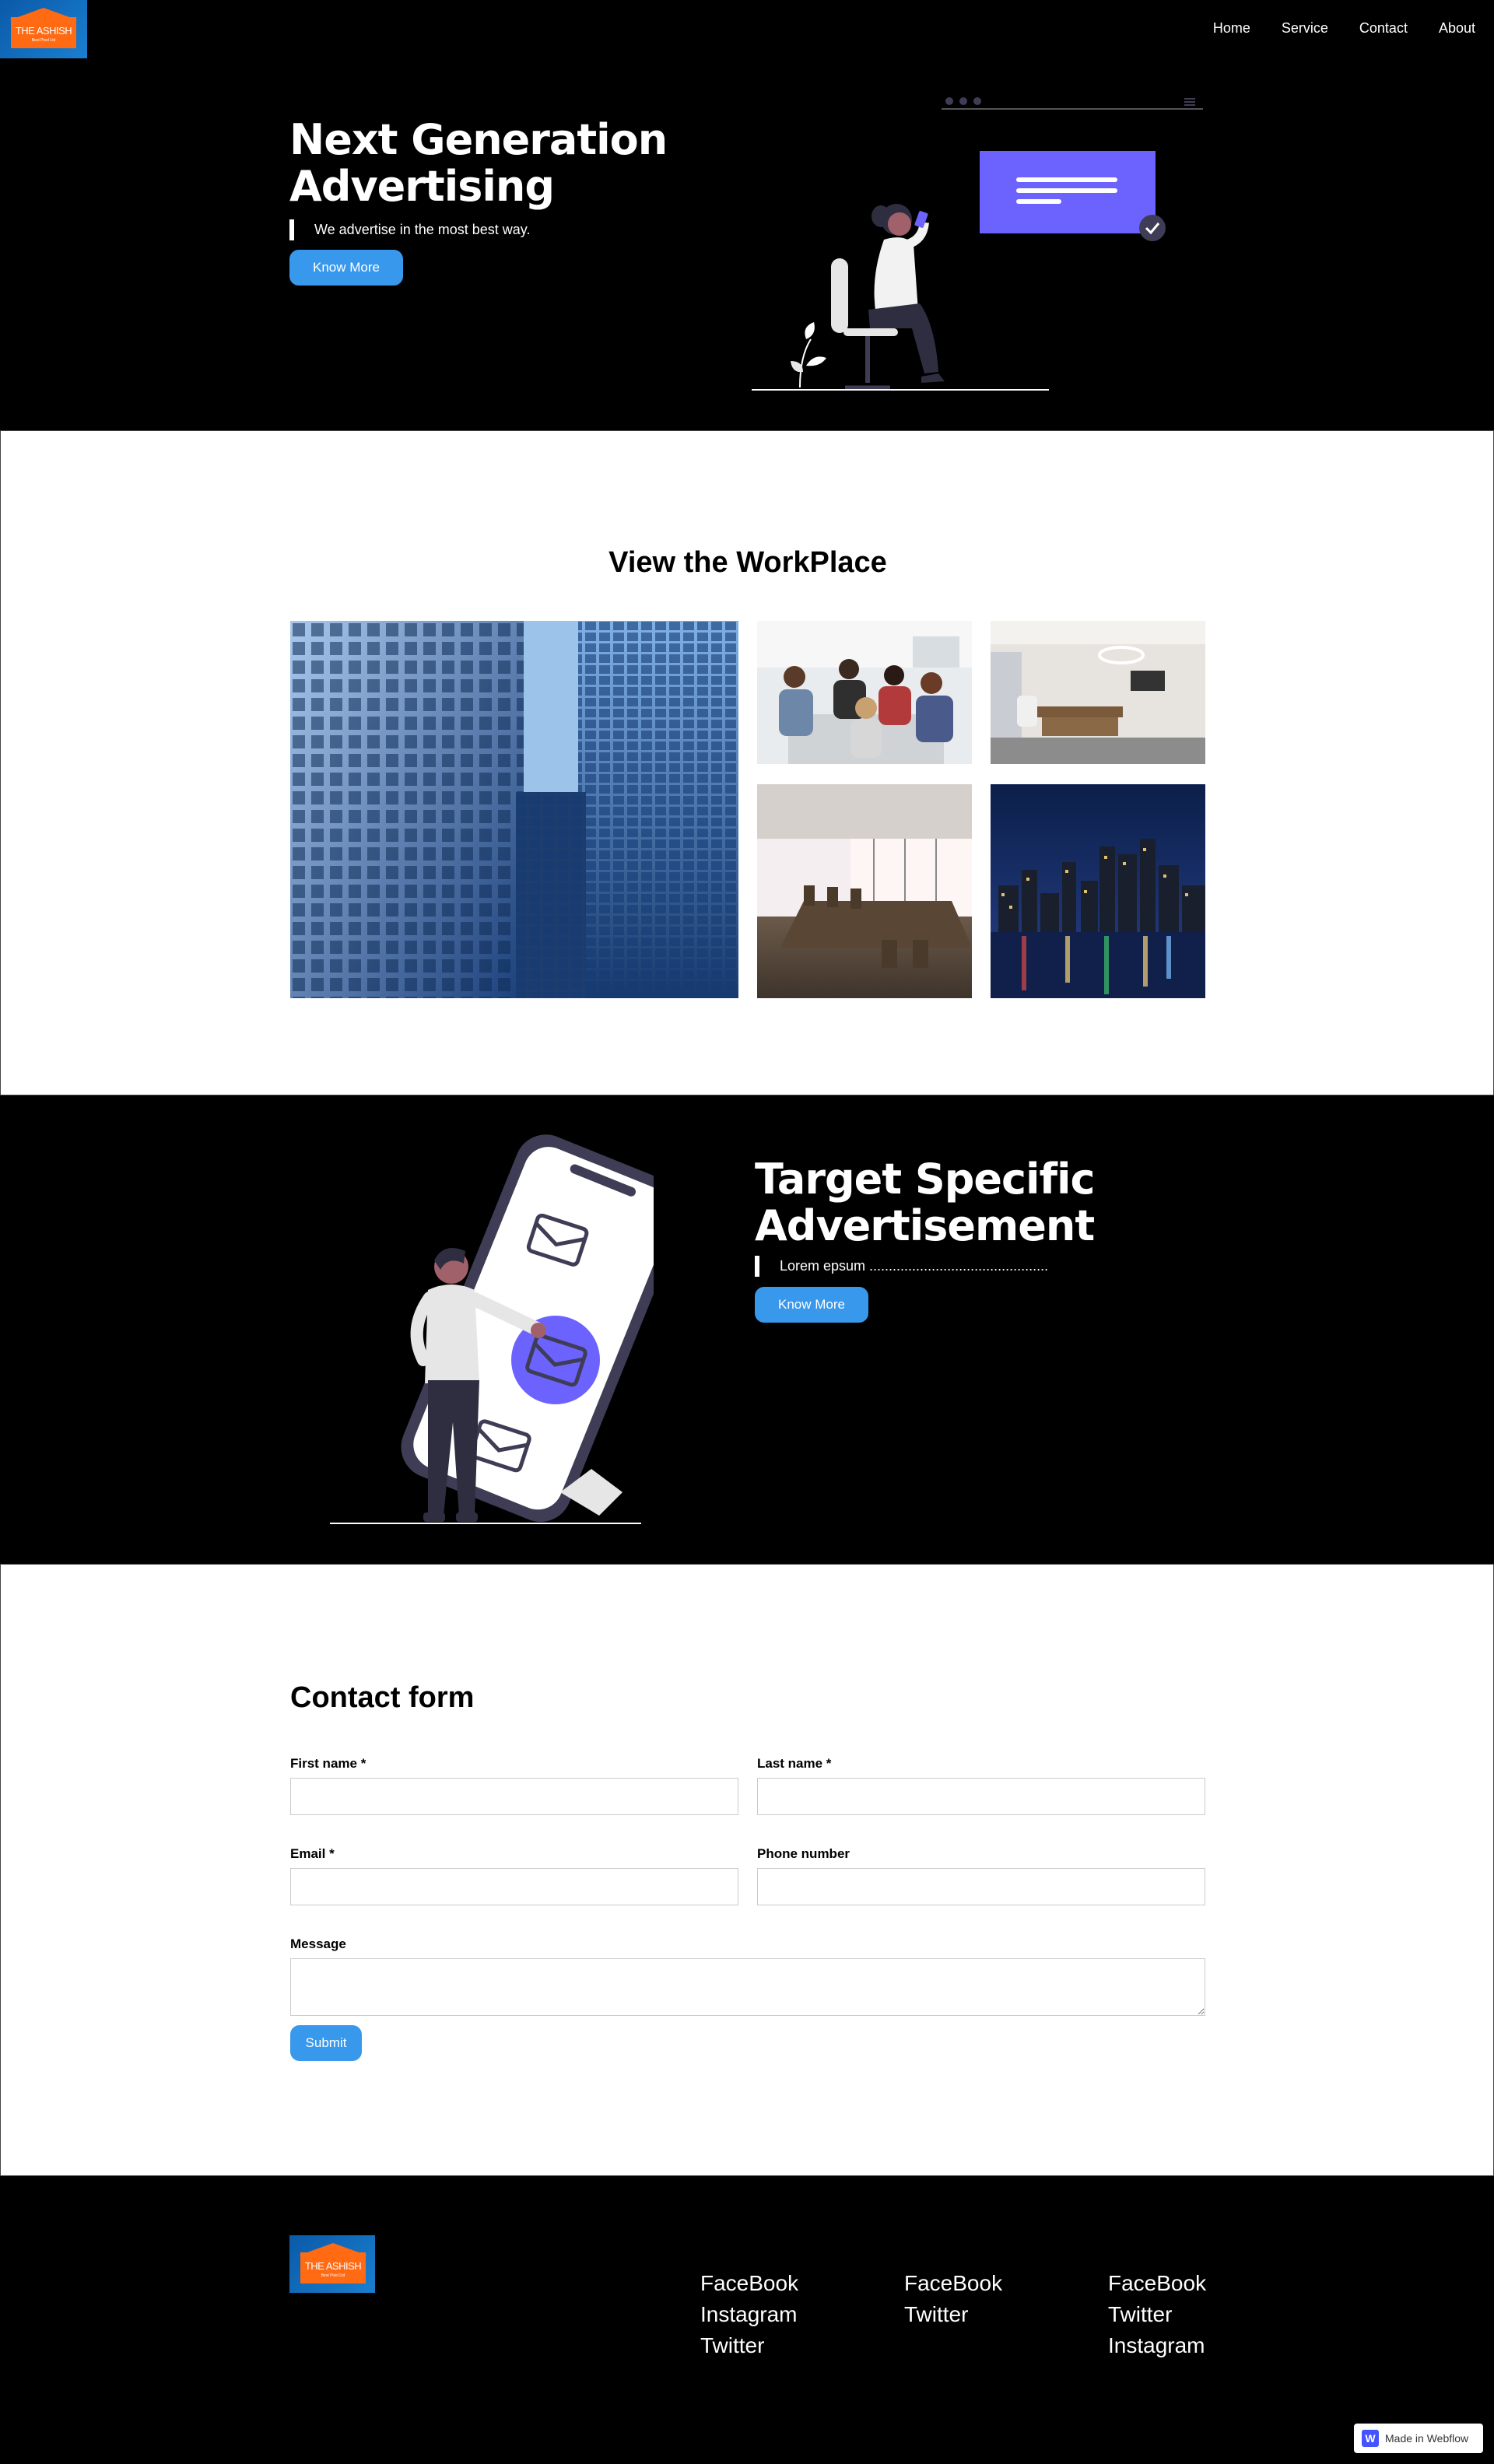  I want to click on footer-links-col3: FaceBook Twitter Instagram, so click(1157, 2314).